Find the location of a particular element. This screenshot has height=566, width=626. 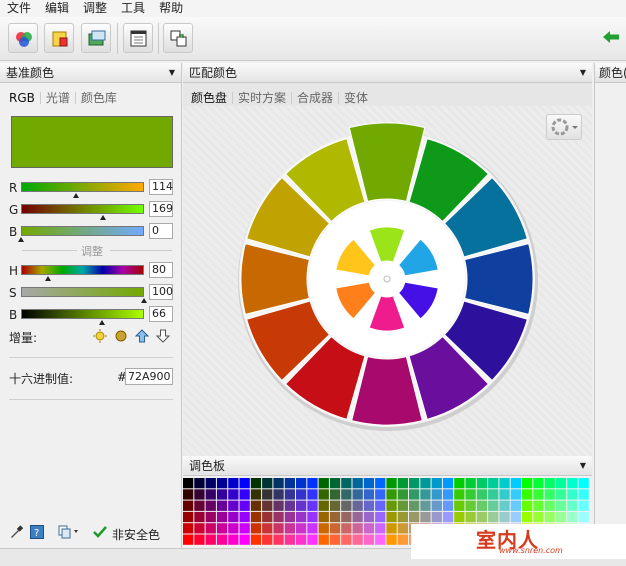

menu-file: 文件 is located at coordinates (19, 8).